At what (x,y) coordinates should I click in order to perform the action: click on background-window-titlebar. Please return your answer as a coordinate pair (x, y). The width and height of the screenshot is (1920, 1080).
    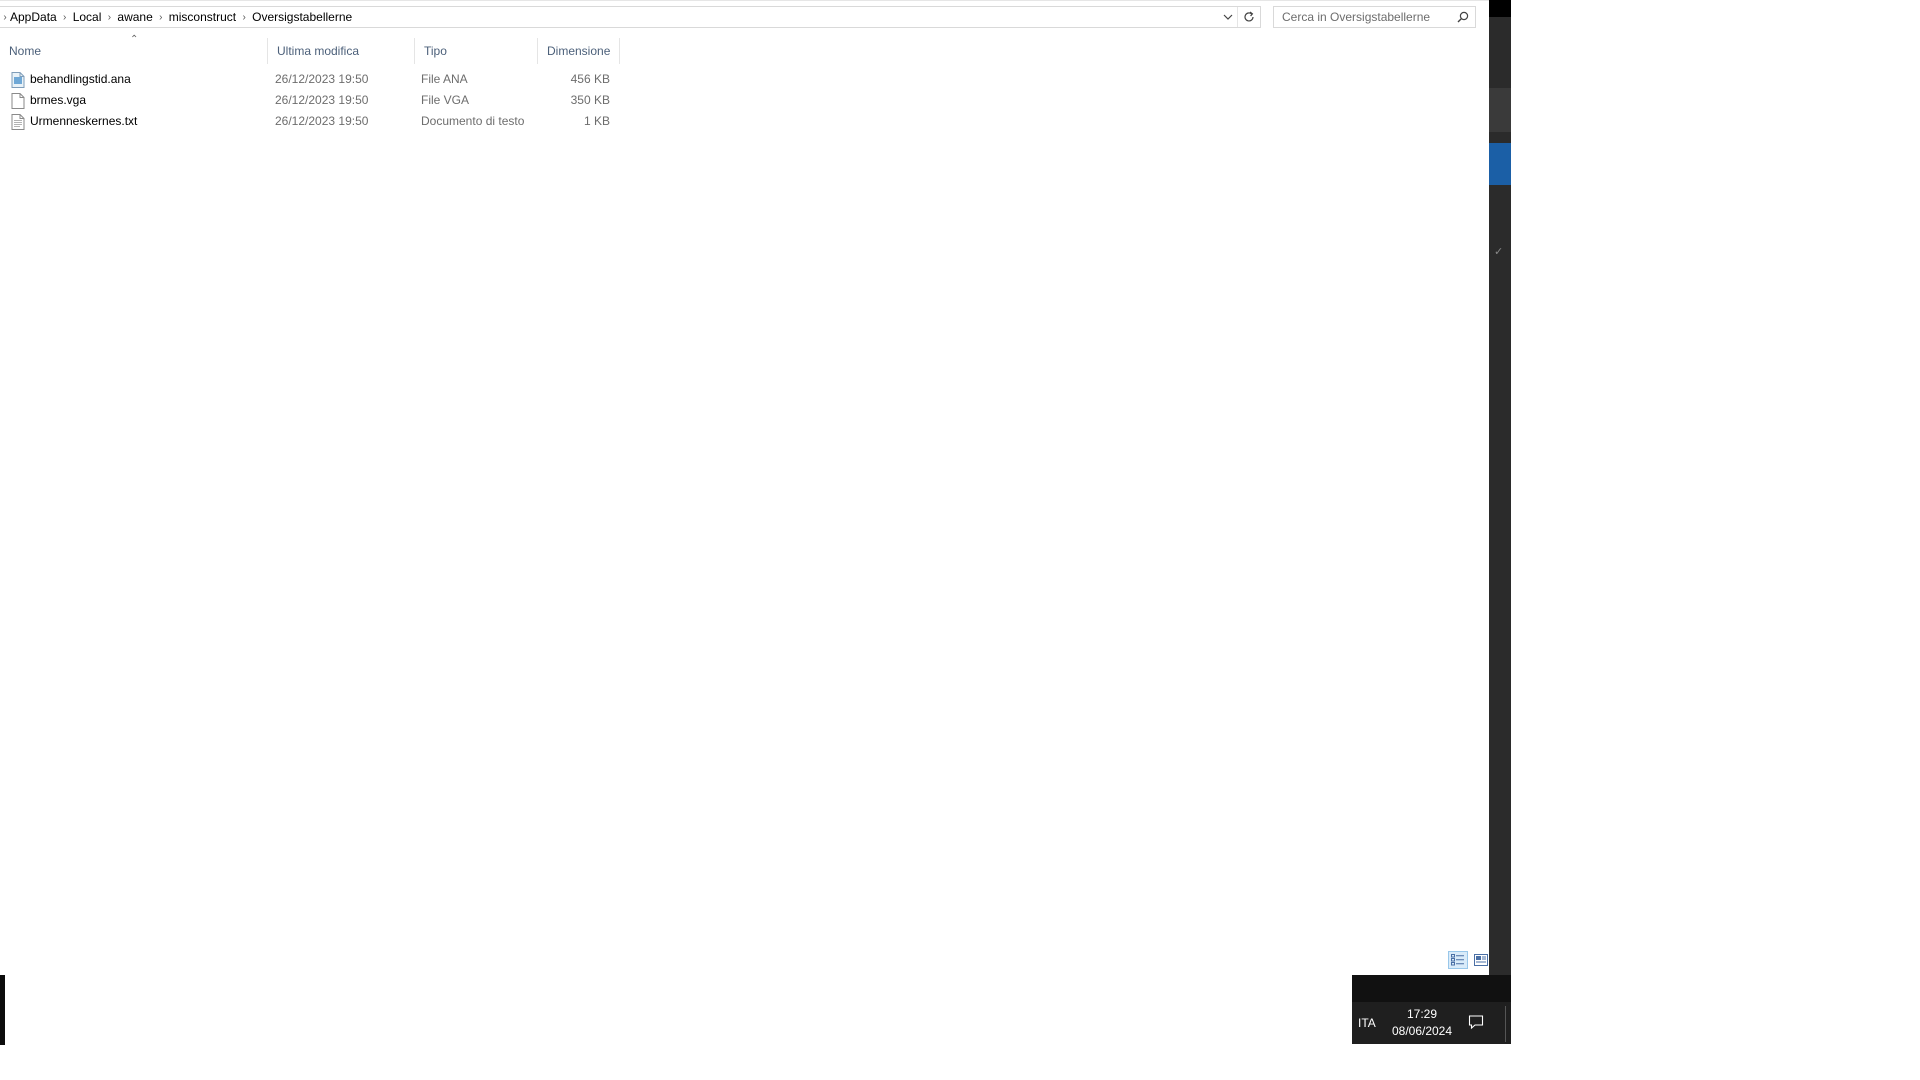
    Looking at the image, I should click on (1500, 8).